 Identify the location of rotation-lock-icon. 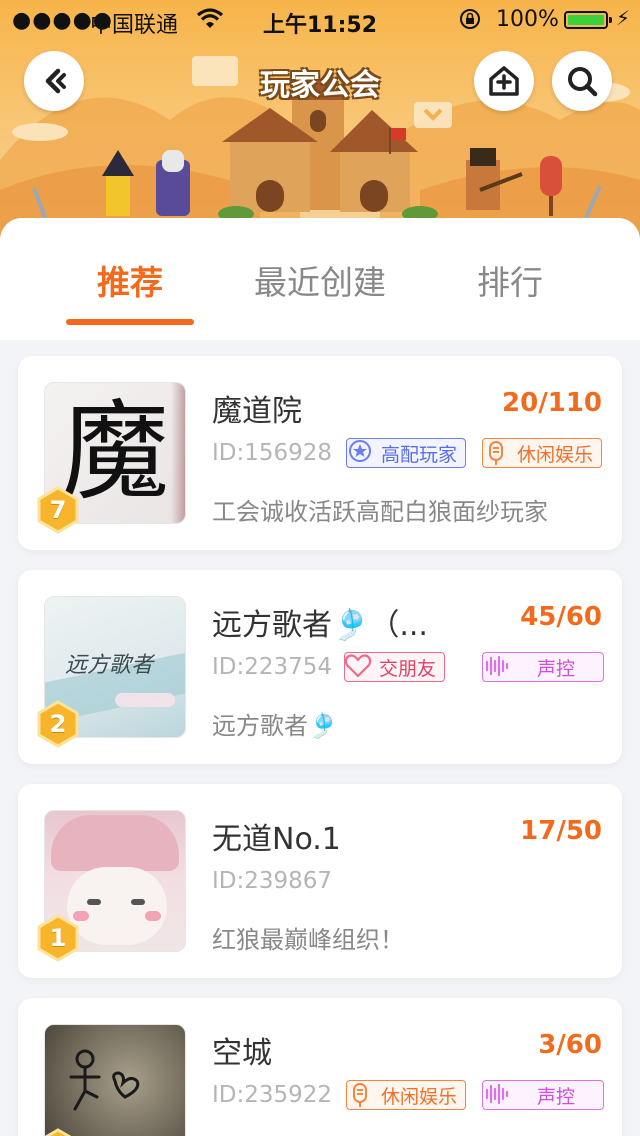
(470, 22).